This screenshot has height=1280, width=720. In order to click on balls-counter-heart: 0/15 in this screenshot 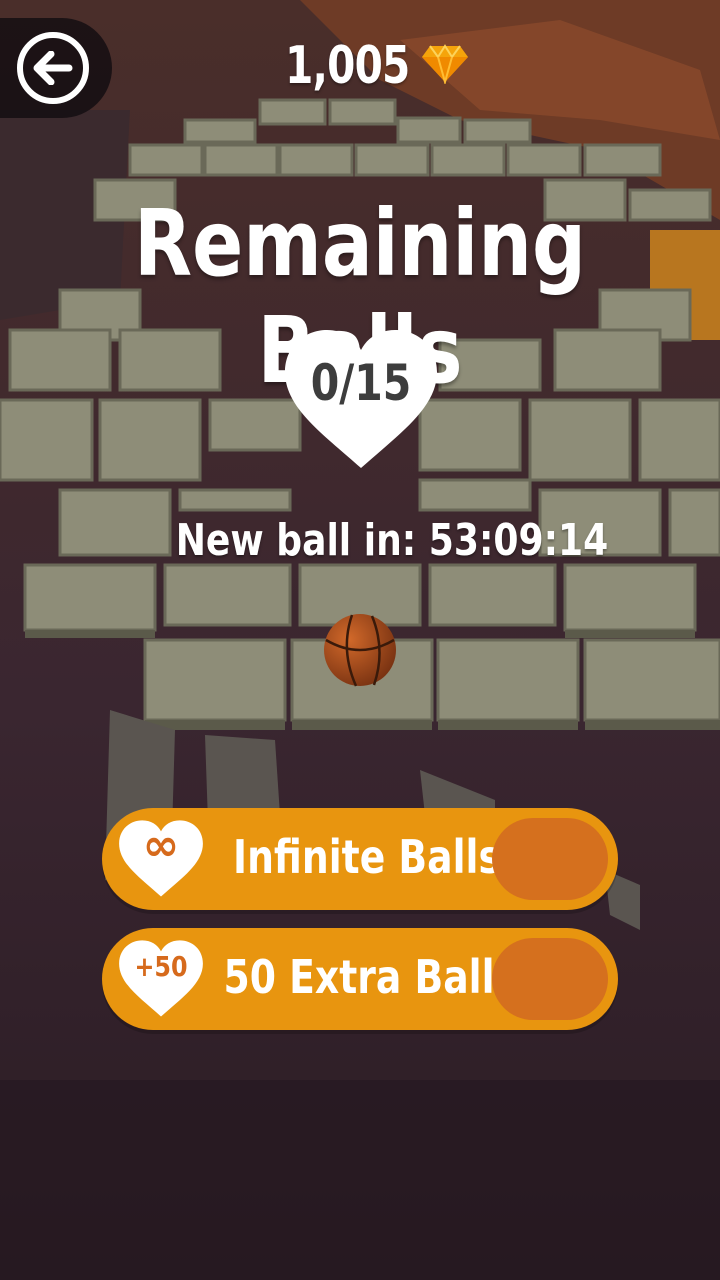, I will do `click(361, 400)`.